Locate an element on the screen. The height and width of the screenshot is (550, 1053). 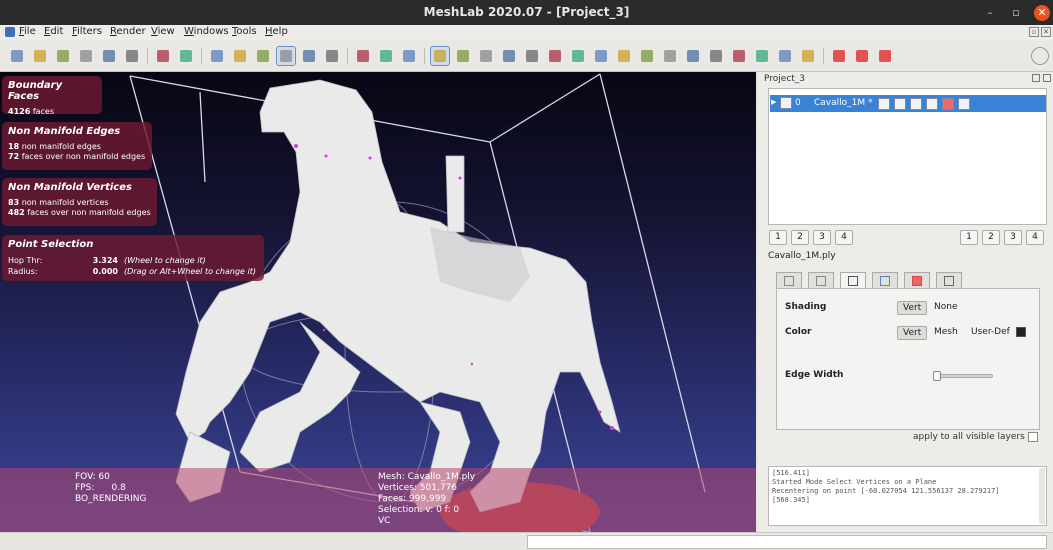
annotate-icon is located at coordinates (463, 56).